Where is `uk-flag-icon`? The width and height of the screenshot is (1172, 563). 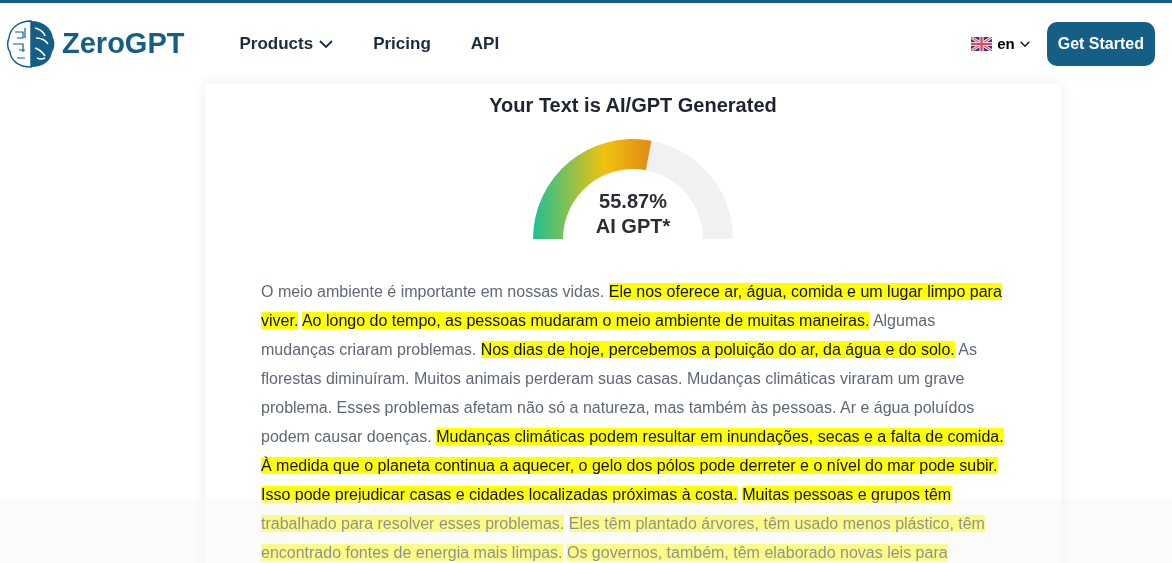
uk-flag-icon is located at coordinates (982, 43).